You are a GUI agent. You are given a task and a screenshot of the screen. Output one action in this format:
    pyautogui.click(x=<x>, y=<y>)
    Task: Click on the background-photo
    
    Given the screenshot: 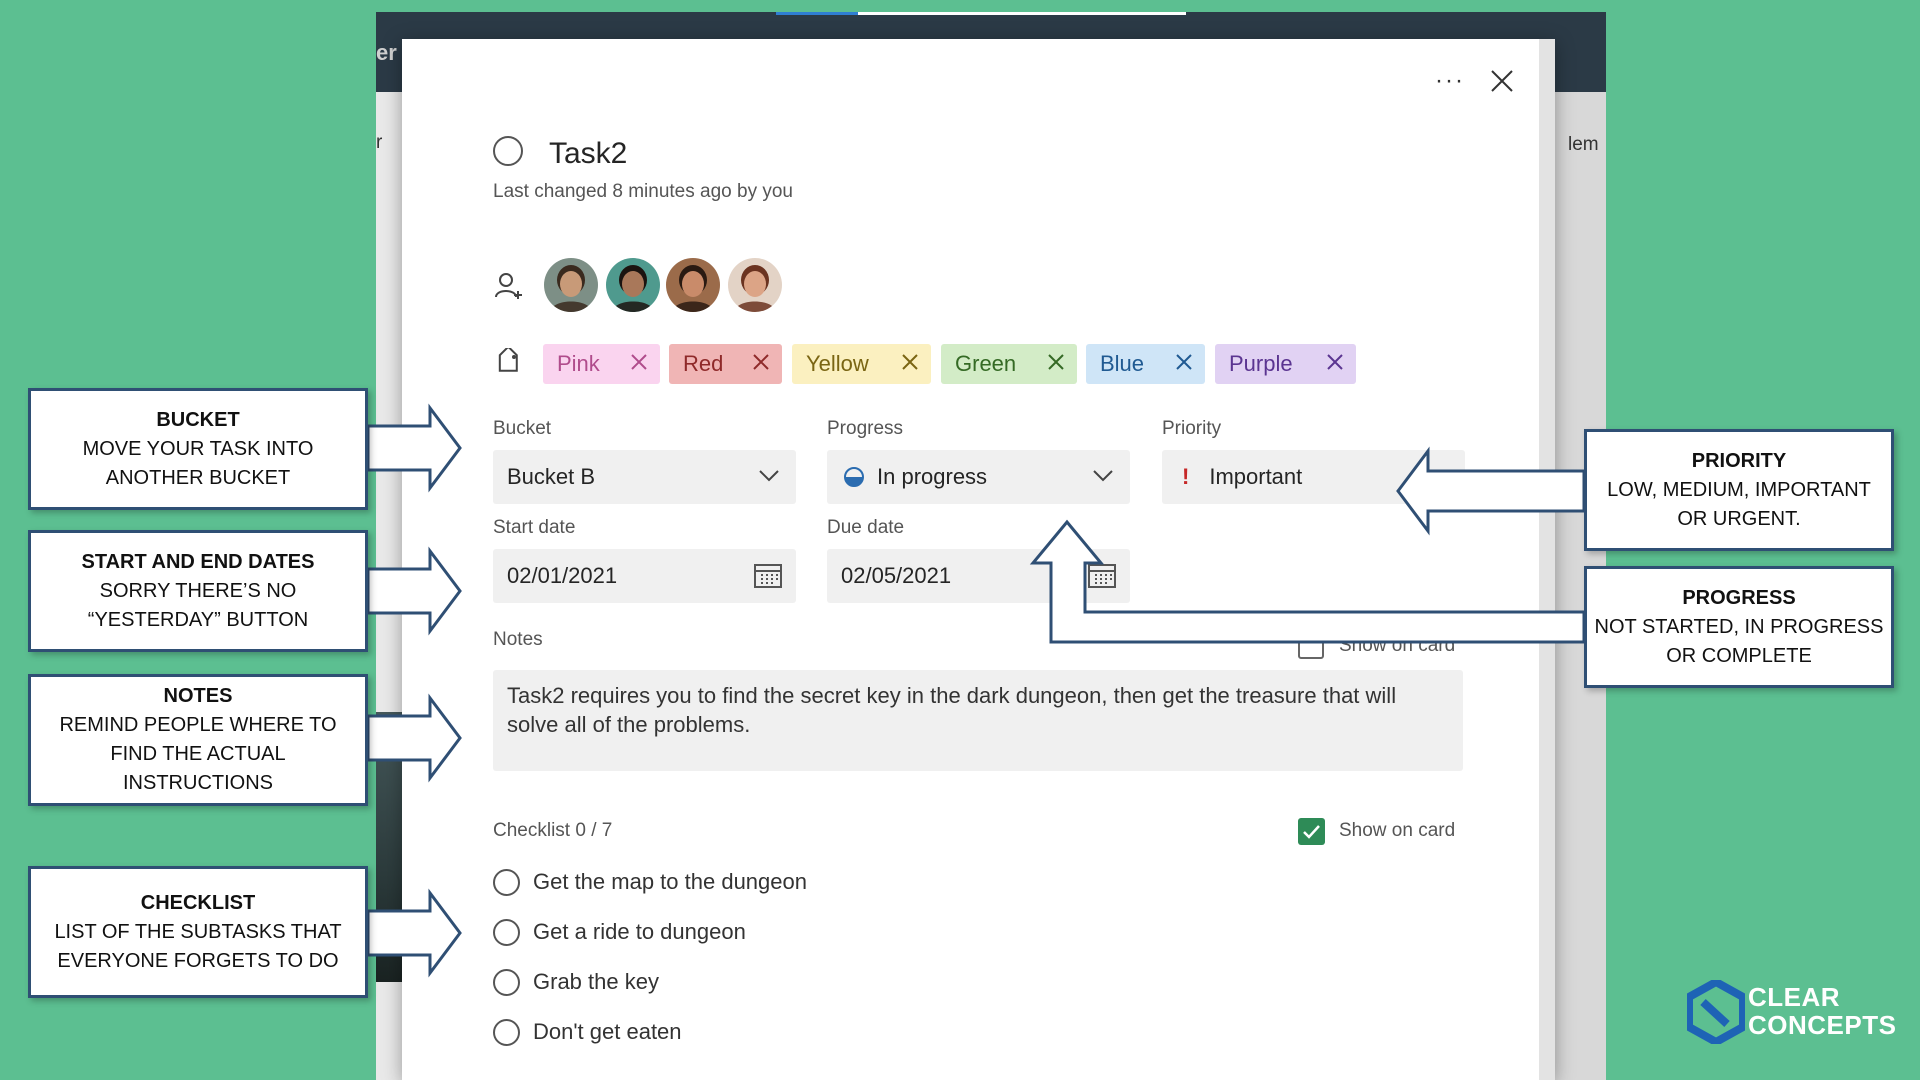 What is the action you would take?
    pyautogui.click(x=389, y=847)
    